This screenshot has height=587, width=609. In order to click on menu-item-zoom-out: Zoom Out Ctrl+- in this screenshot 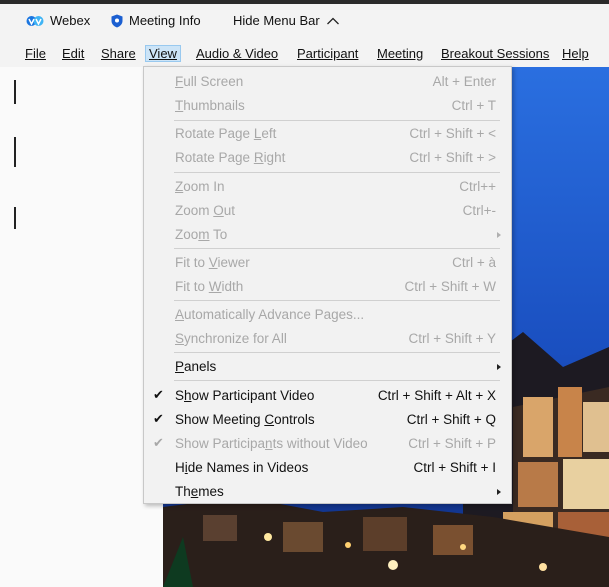, I will do `click(327, 211)`.